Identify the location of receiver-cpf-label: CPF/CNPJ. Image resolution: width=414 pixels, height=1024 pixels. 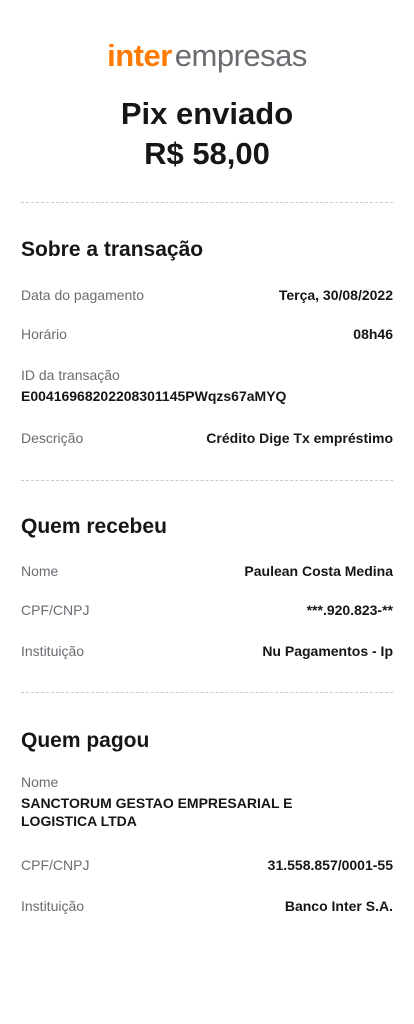
(55, 610).